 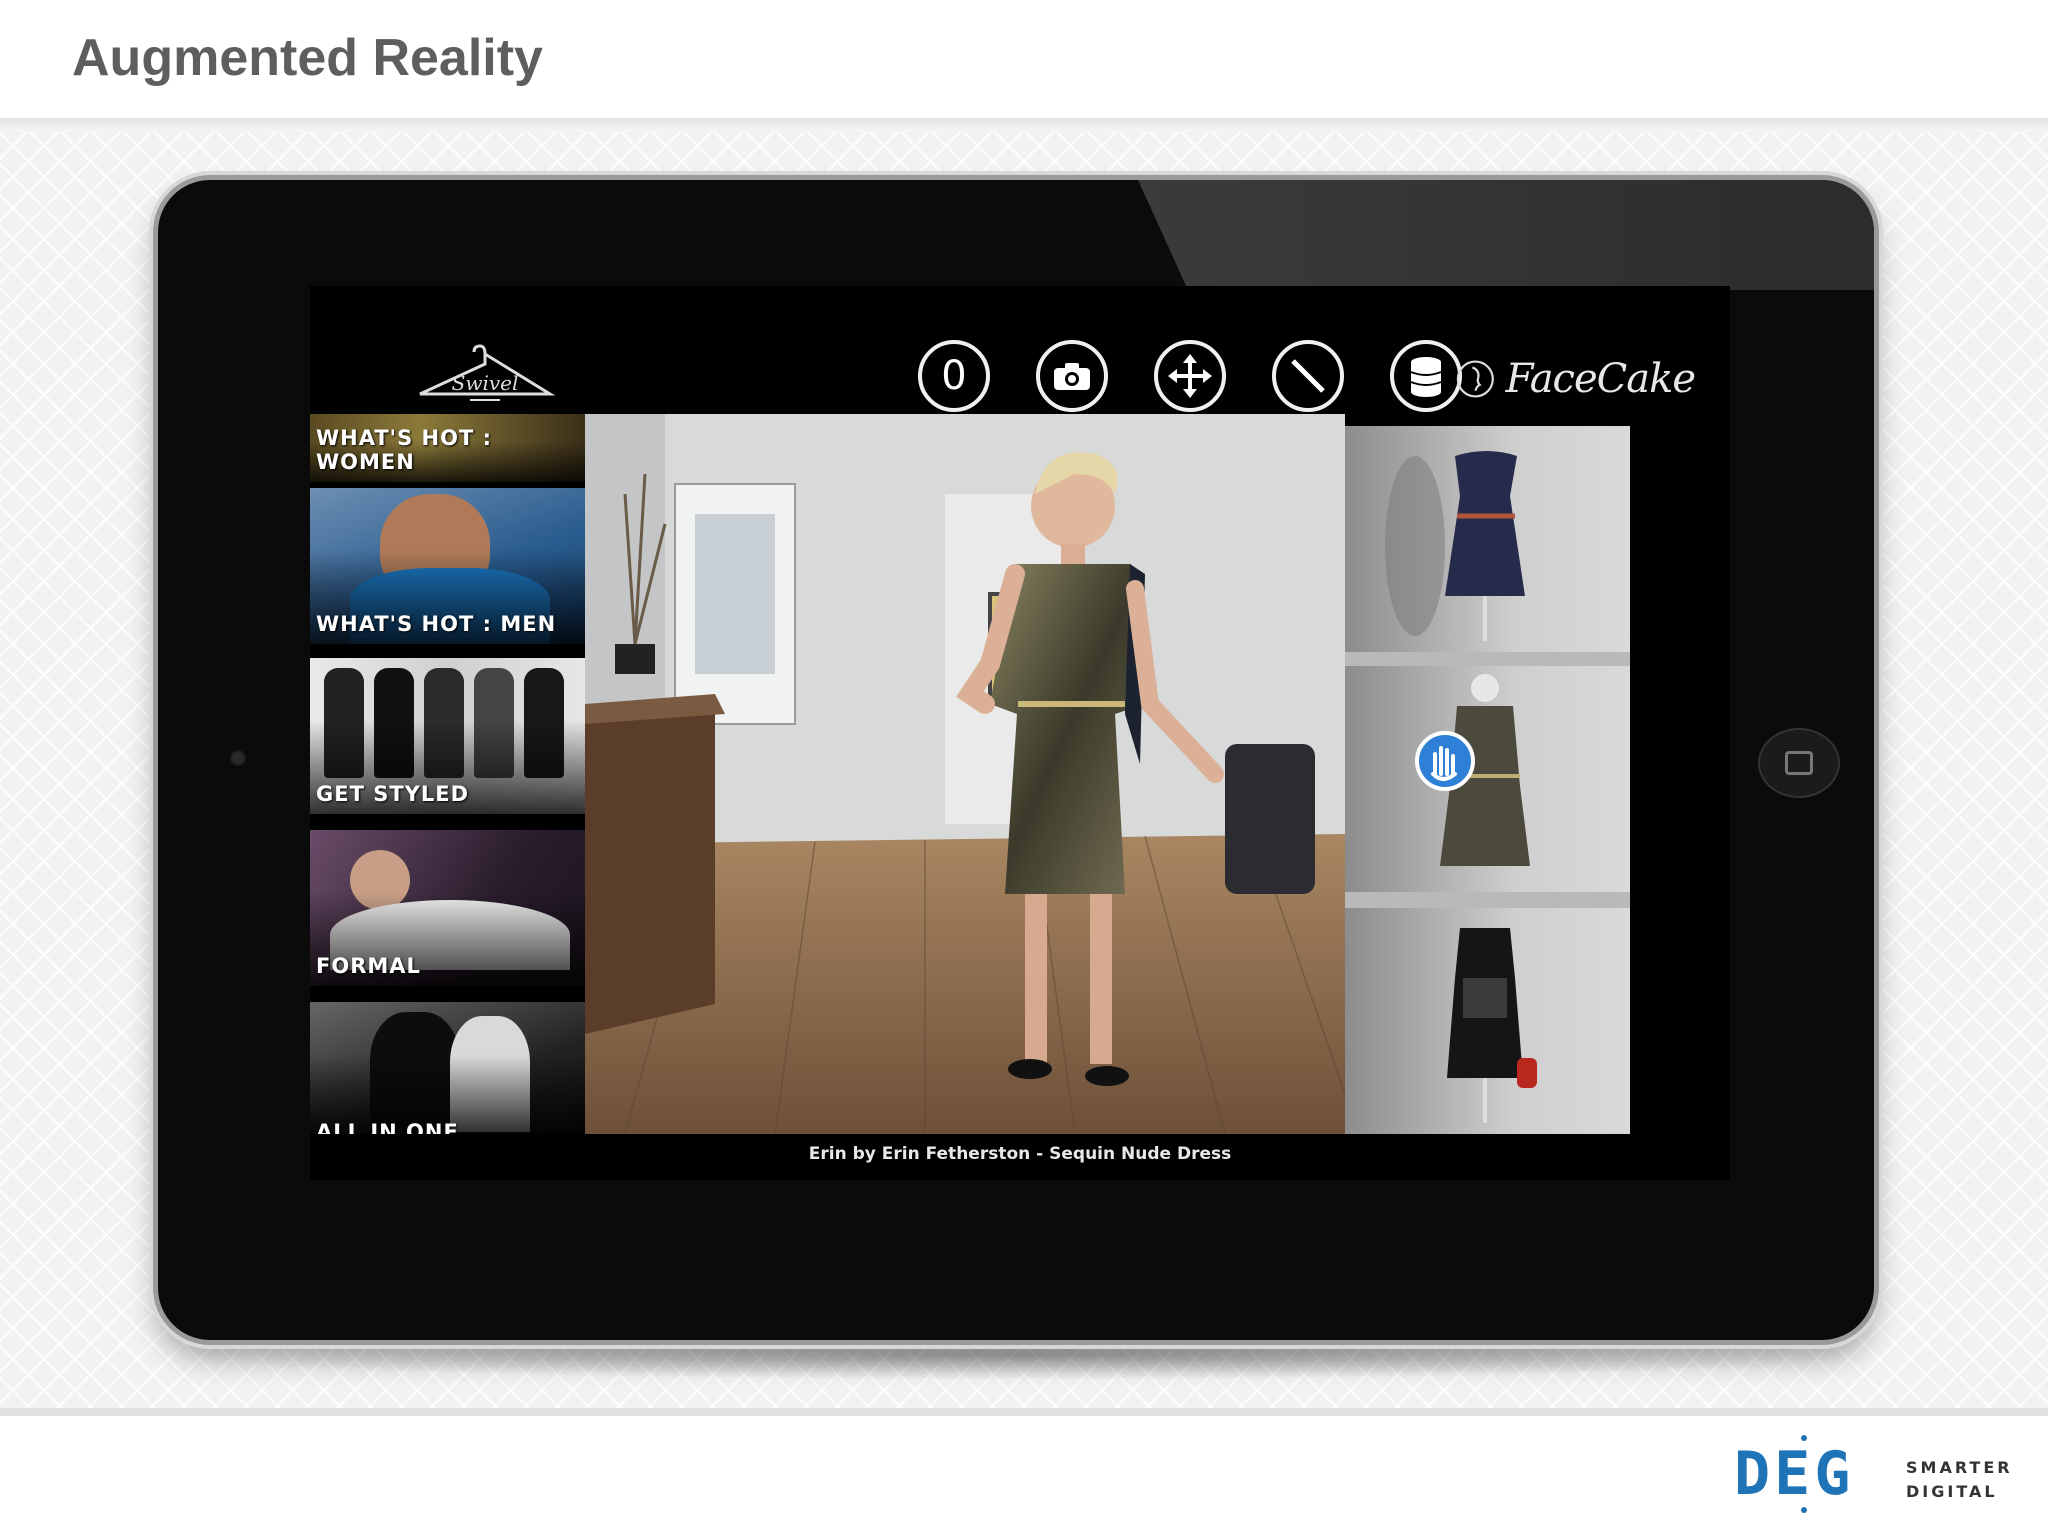 I want to click on clear-button, so click(x=1308, y=376).